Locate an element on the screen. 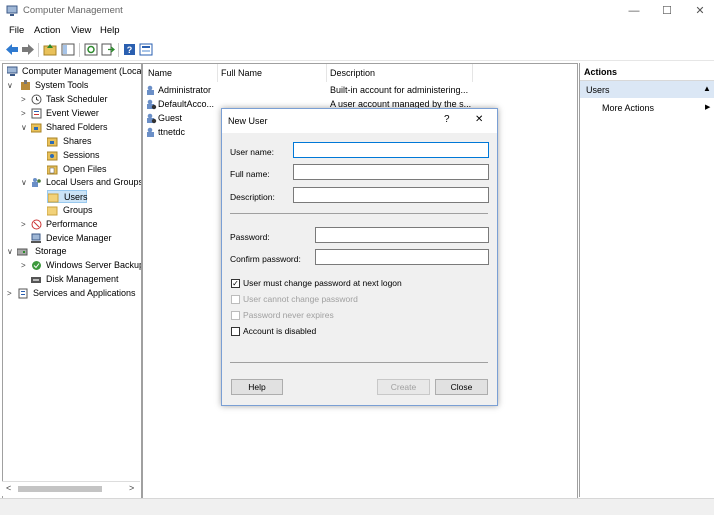 The width and height of the screenshot is (714, 515). tree-horizontal-scrollbar: < > is located at coordinates (71, 488).